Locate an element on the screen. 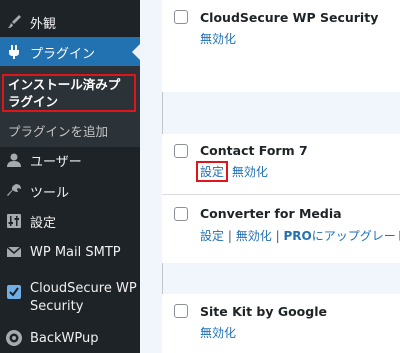 This screenshot has height=353, width=400. sidebar-item-wp-mail-smtp: WP Mail SMTP is located at coordinates (70, 252).